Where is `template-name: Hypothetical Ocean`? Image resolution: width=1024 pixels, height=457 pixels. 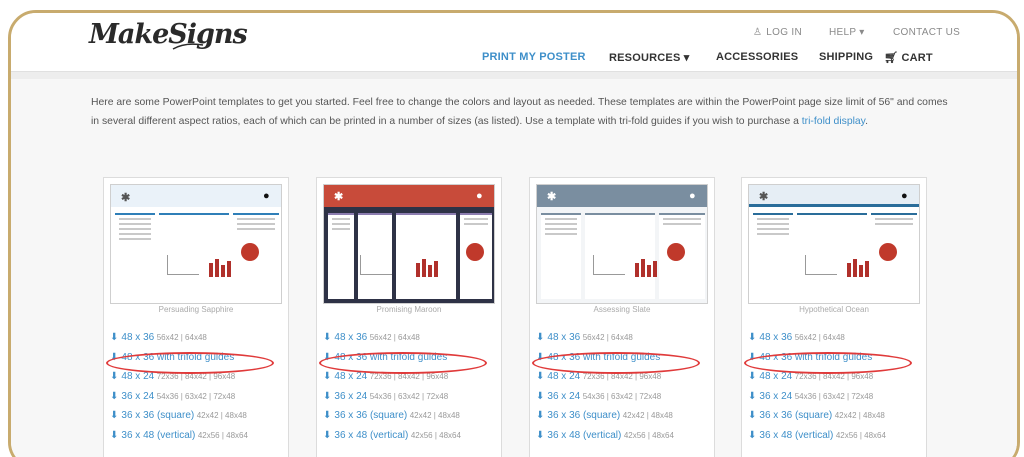
template-name: Hypothetical Ocean is located at coordinates (834, 309).